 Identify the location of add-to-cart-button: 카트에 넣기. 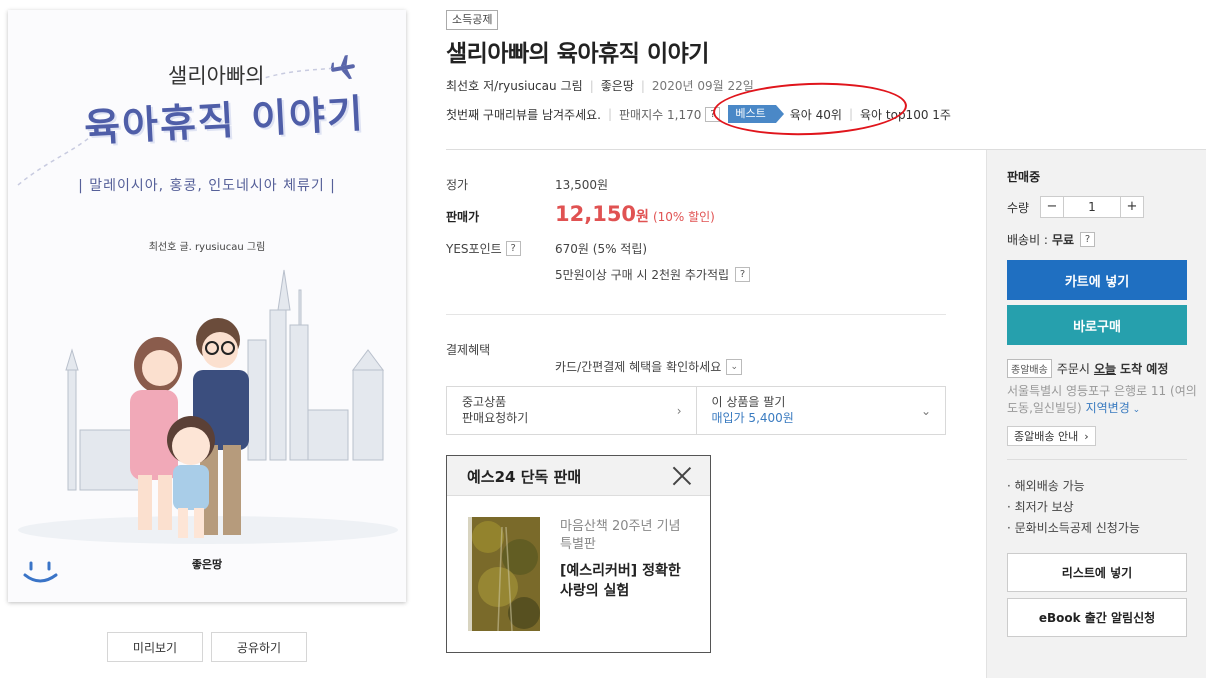
(1097, 280).